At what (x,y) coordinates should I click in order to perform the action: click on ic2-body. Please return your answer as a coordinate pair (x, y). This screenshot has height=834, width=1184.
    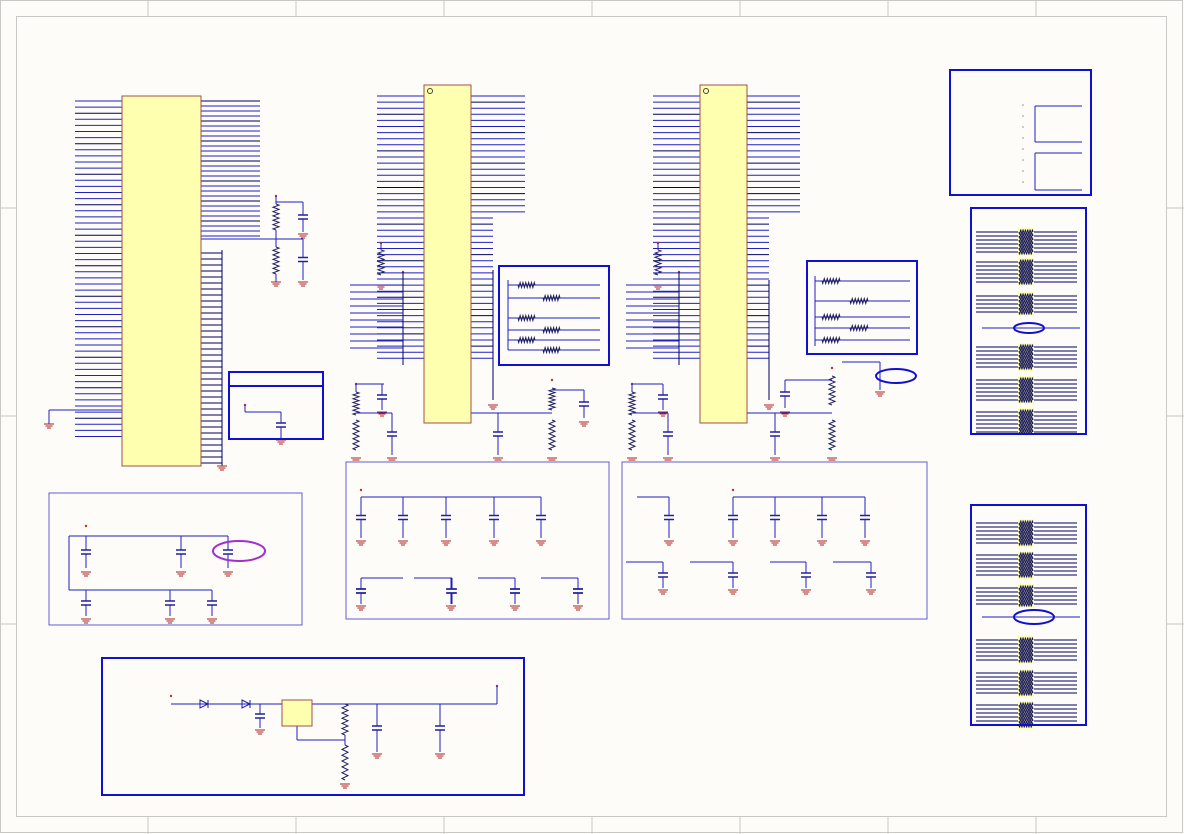
    Looking at the image, I should click on (447, 254).